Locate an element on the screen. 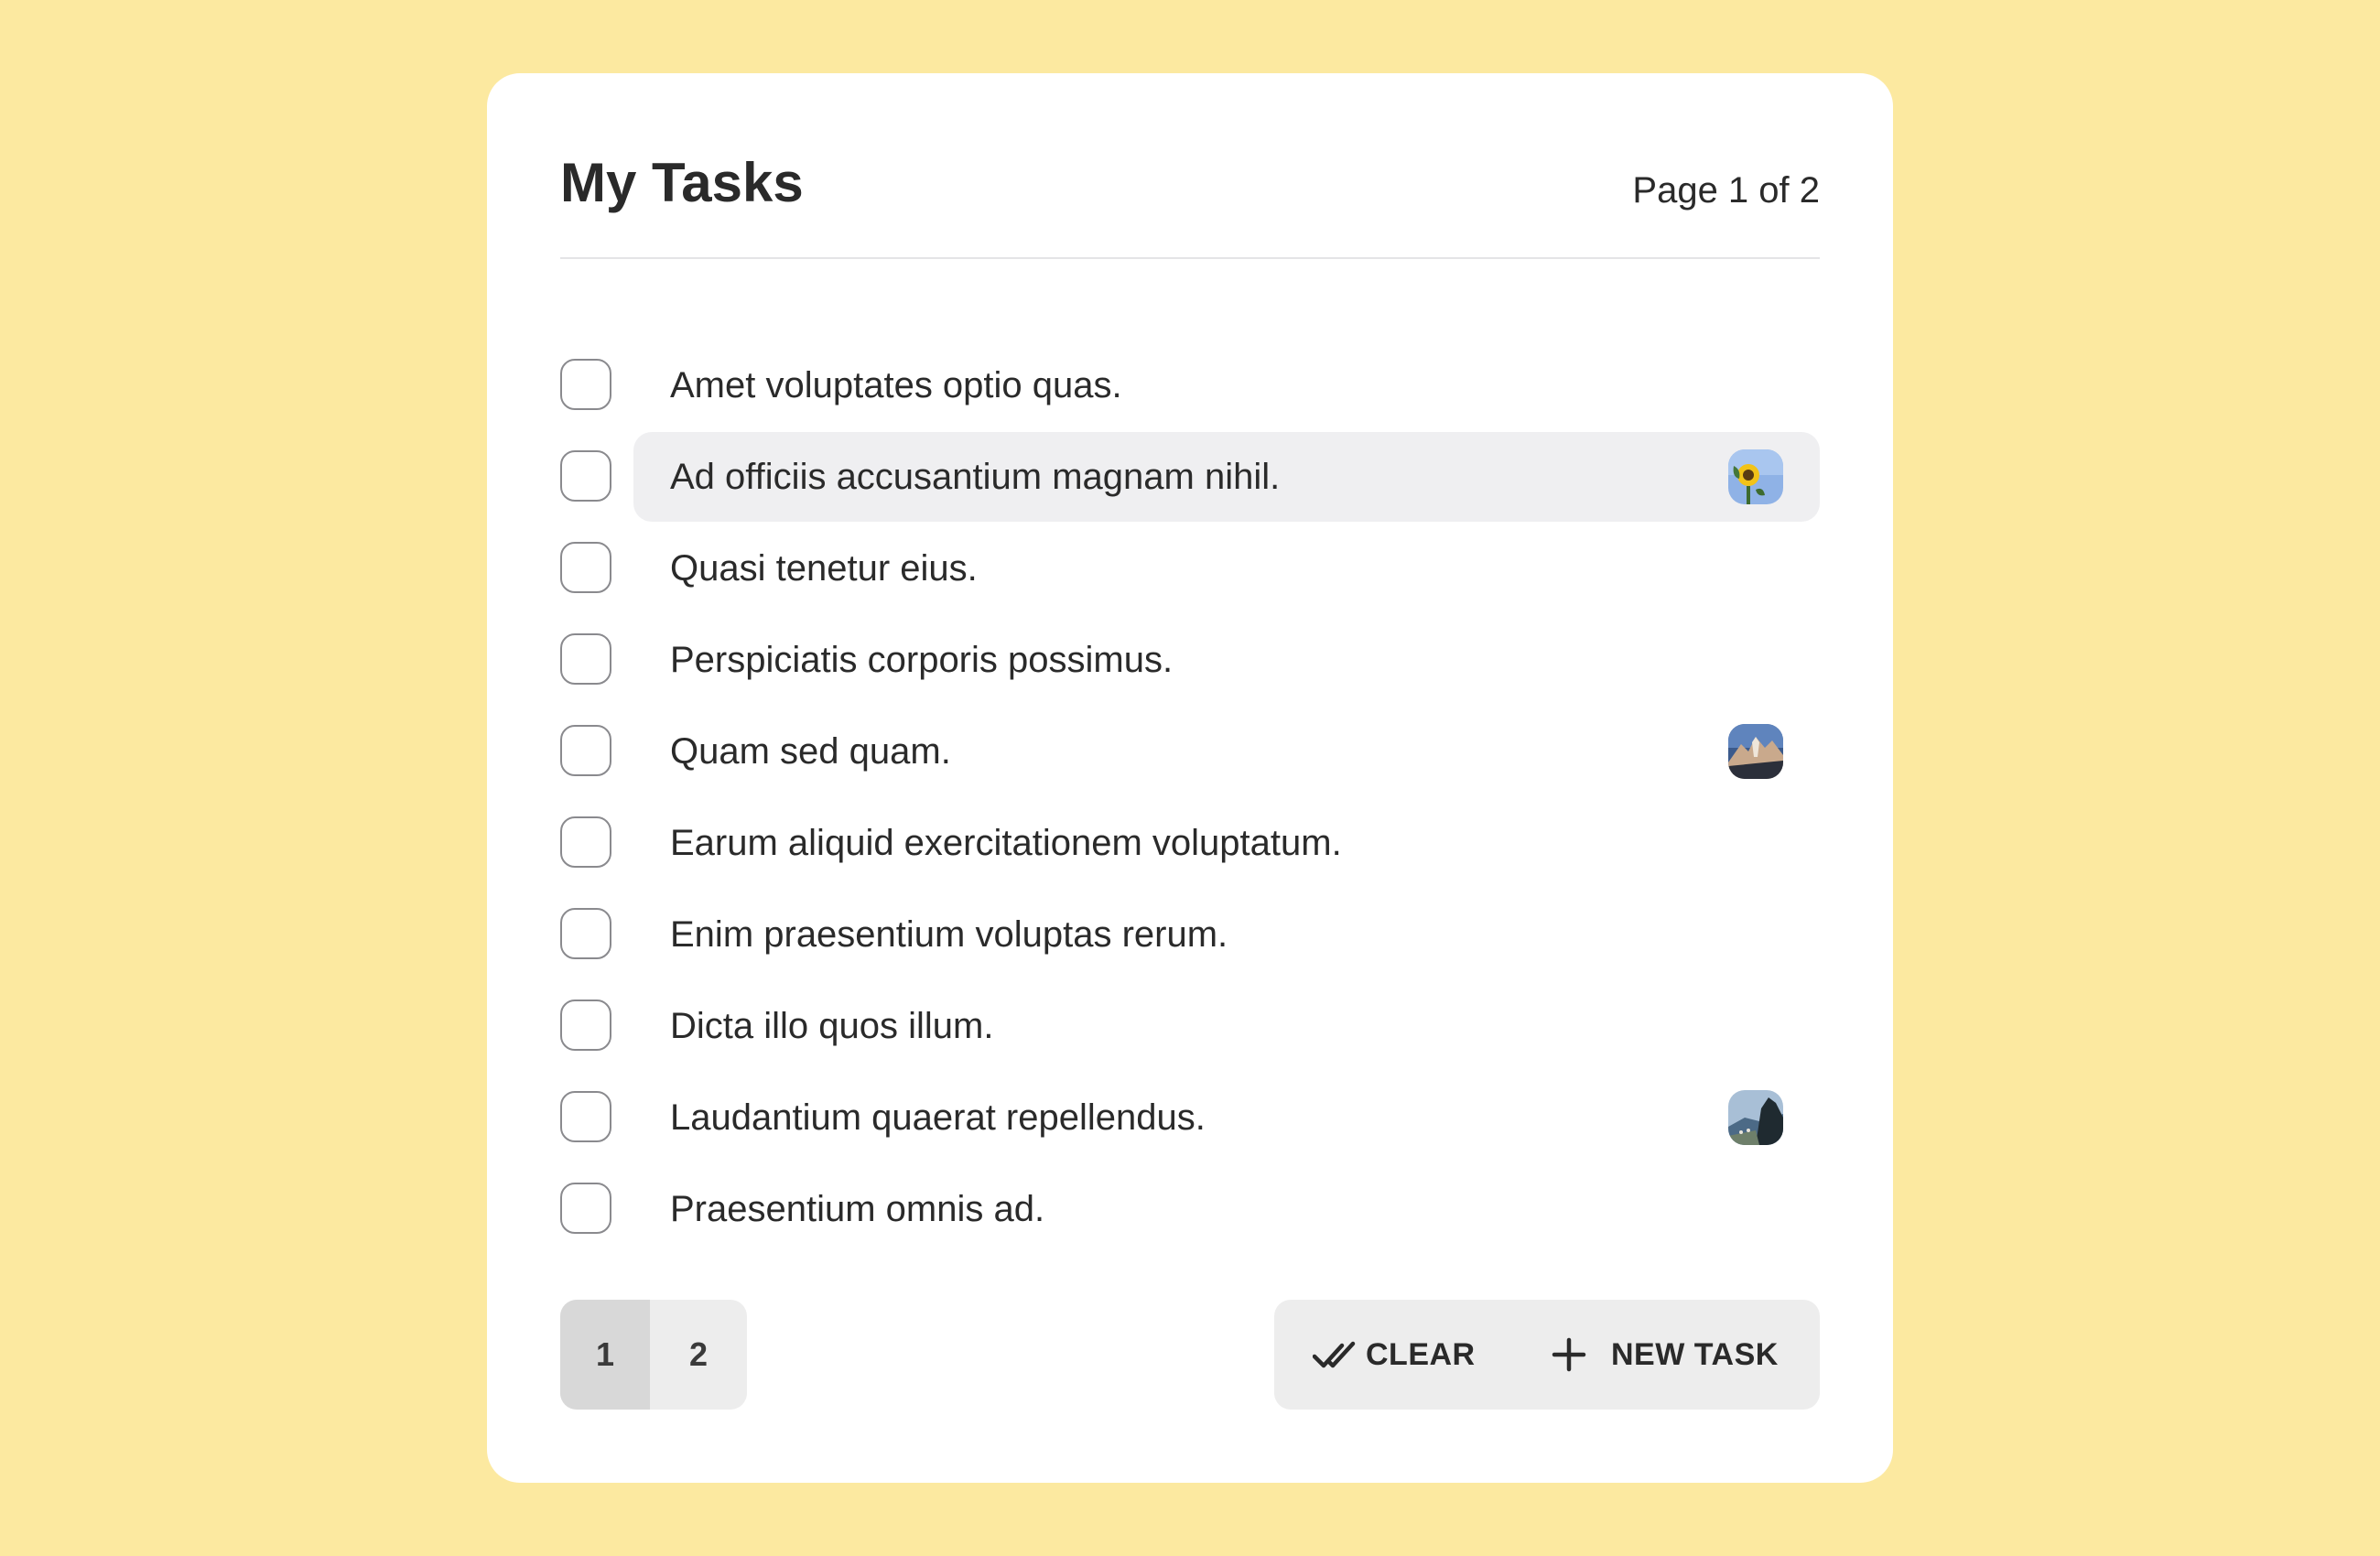 The height and width of the screenshot is (1556, 2380). action-bar: CLEAR NEW TASK is located at coordinates (1547, 1355).